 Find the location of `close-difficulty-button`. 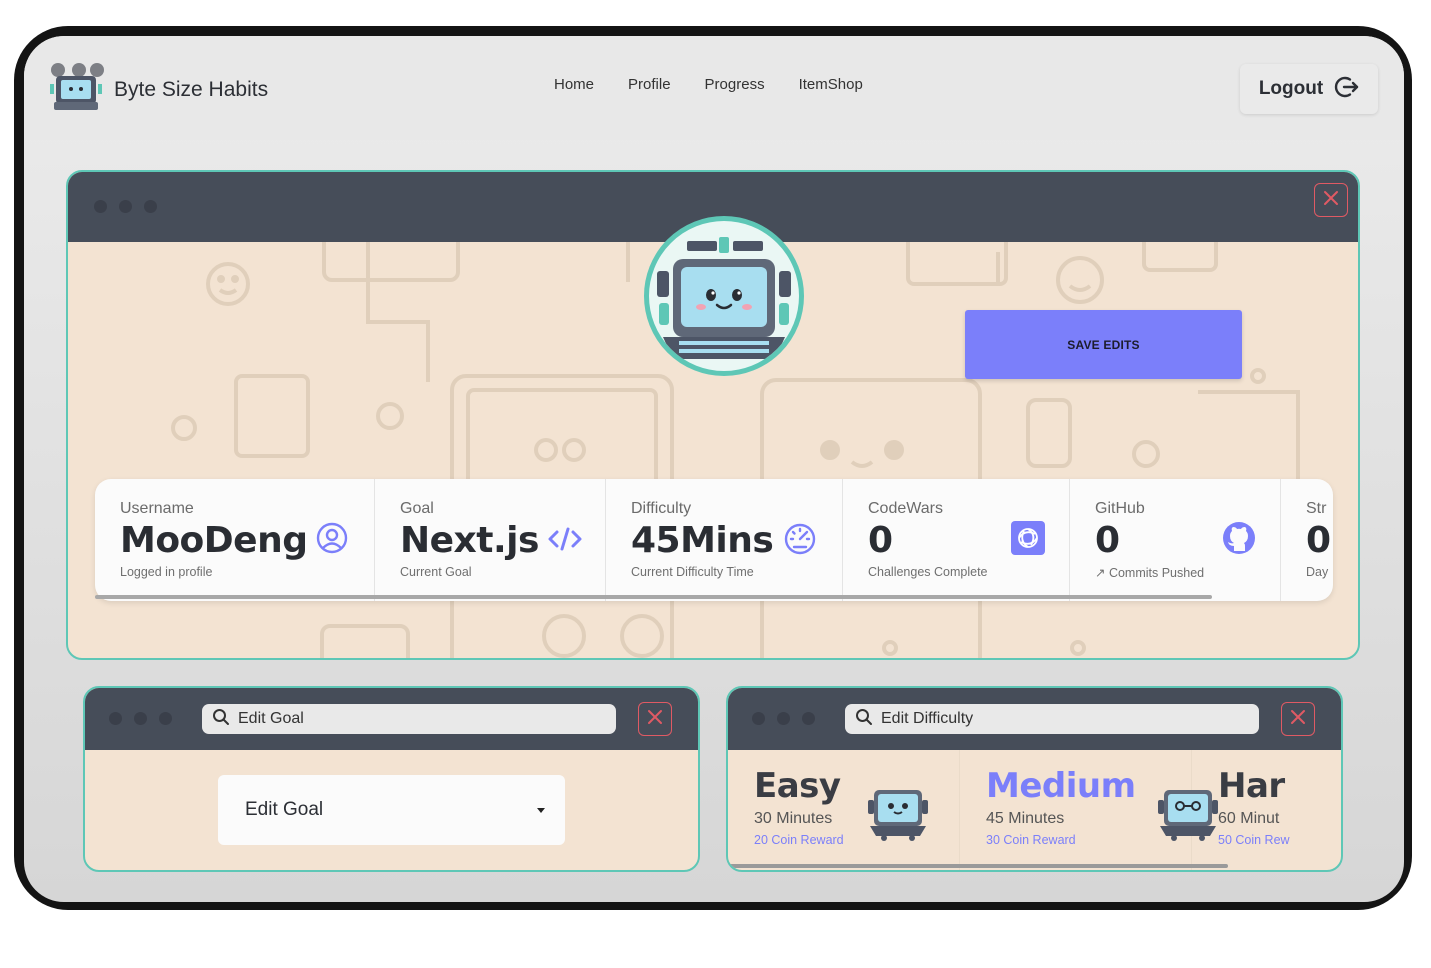

close-difficulty-button is located at coordinates (1298, 719).